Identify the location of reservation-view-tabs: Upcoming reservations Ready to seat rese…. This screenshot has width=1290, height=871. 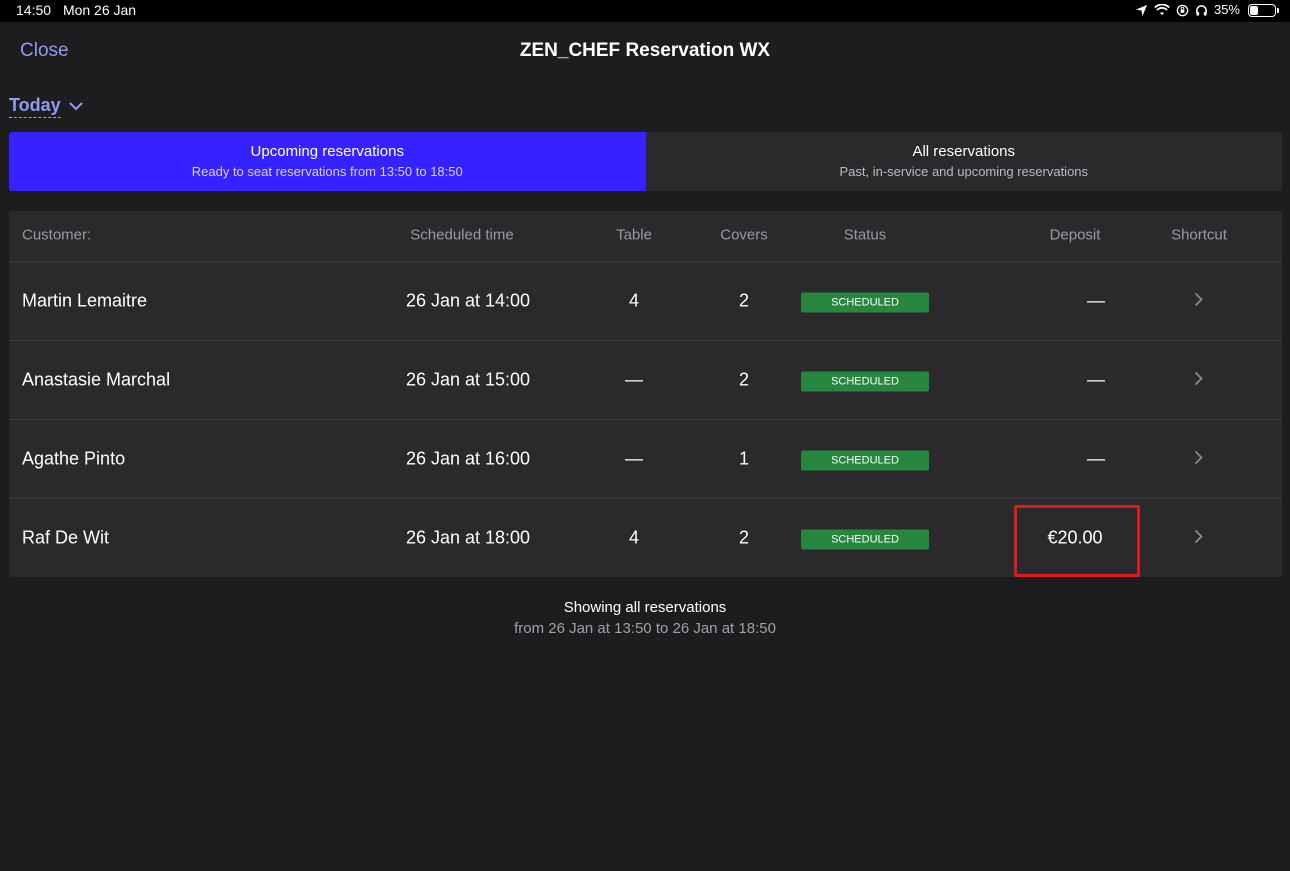
(645, 161).